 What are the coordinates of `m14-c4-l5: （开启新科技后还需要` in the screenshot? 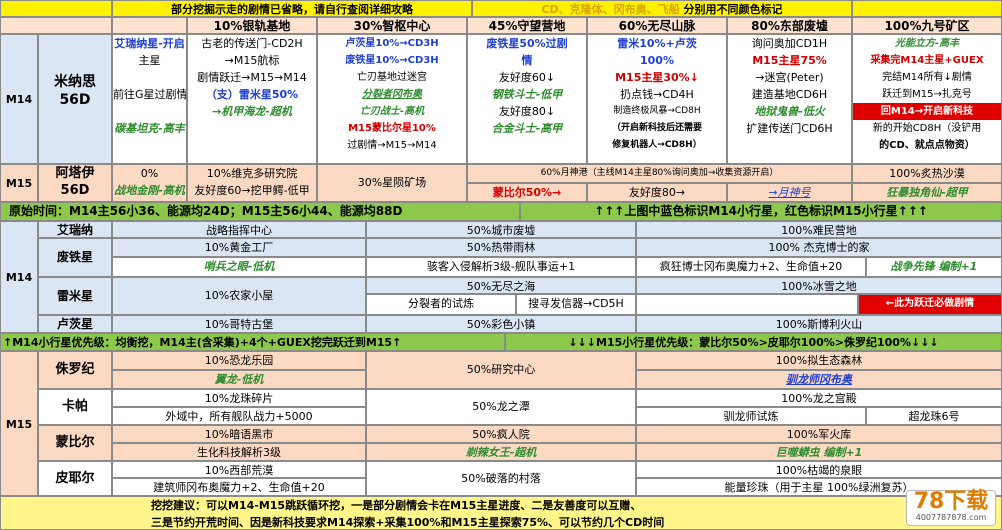 It's located at (656, 128).